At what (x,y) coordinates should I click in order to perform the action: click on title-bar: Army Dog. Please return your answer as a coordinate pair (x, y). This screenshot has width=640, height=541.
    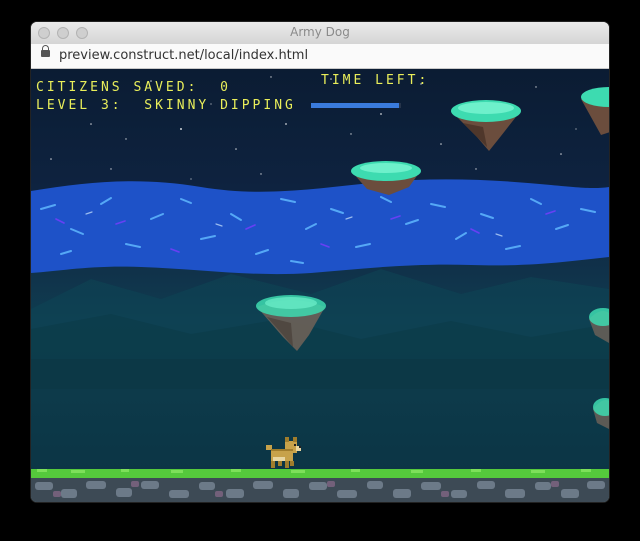
    Looking at the image, I should click on (320, 33).